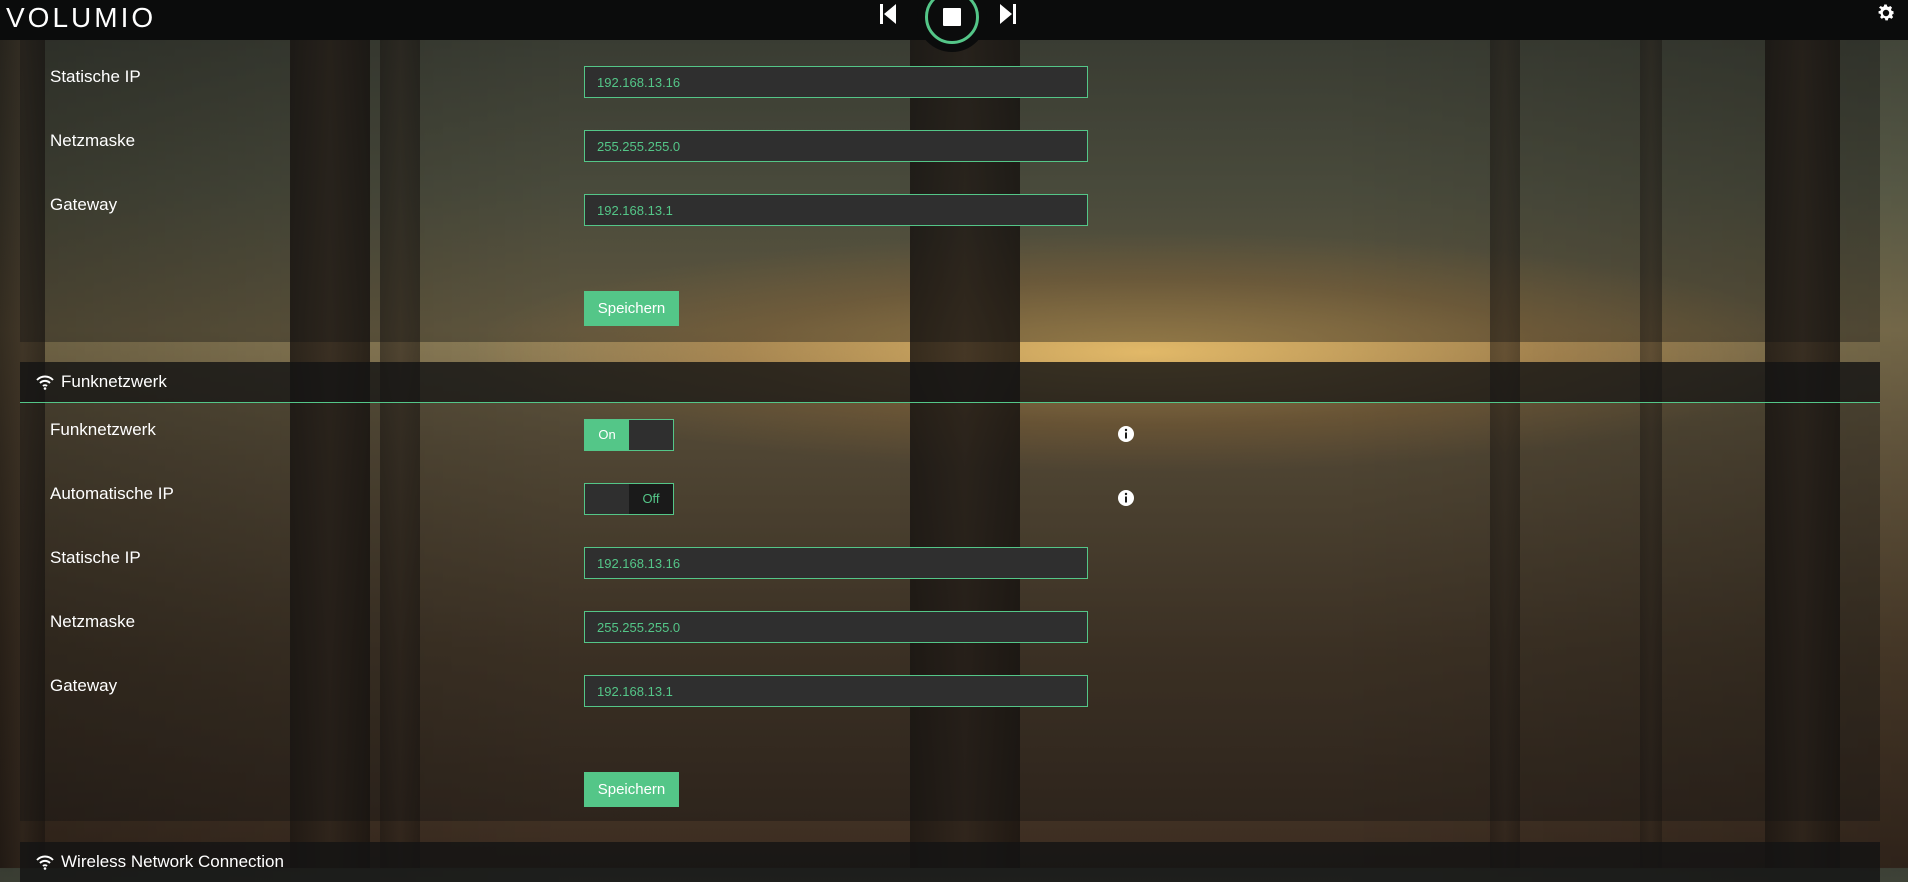 Image resolution: width=1908 pixels, height=882 pixels. Describe the element at coordinates (607, 435) in the screenshot. I see `toggle-state: On` at that location.